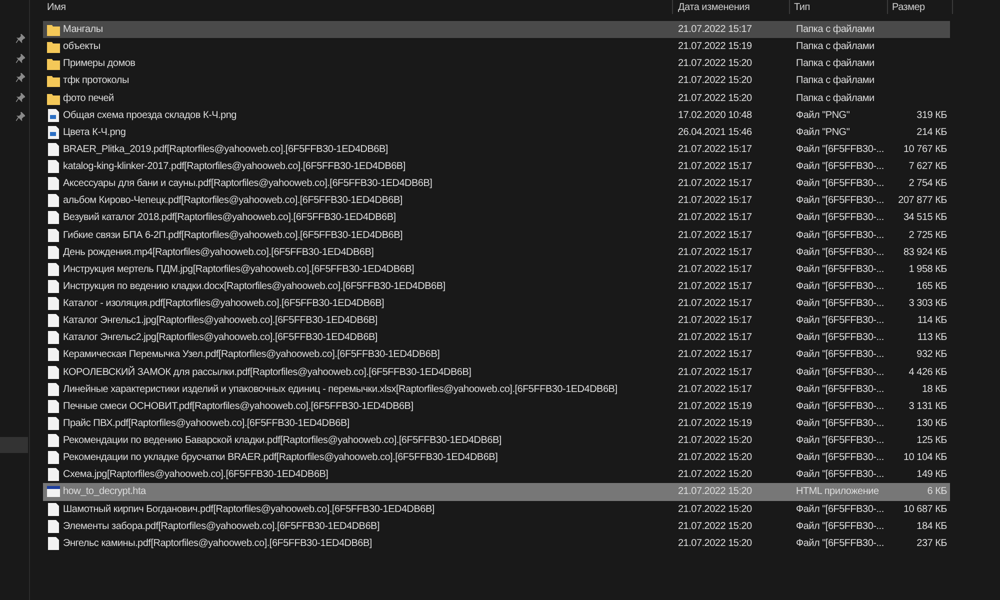 The image size is (1000, 600). Describe the element at coordinates (496, 321) in the screenshot. I see `file-row: Каталог Энгельс1.jpg[Raptorfiles@yahooweb.co].[6F5FFB30-1ED4DB6B] 21.07.2022 15:17 Файл "[6F5FFB30-... 114 КБ` at that location.